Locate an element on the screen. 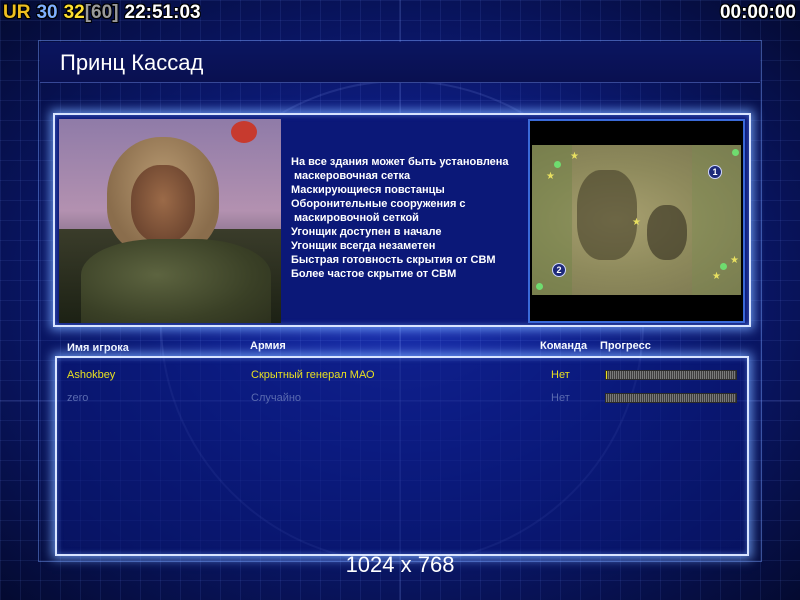  start-position-marker: 2 is located at coordinates (559, 270).